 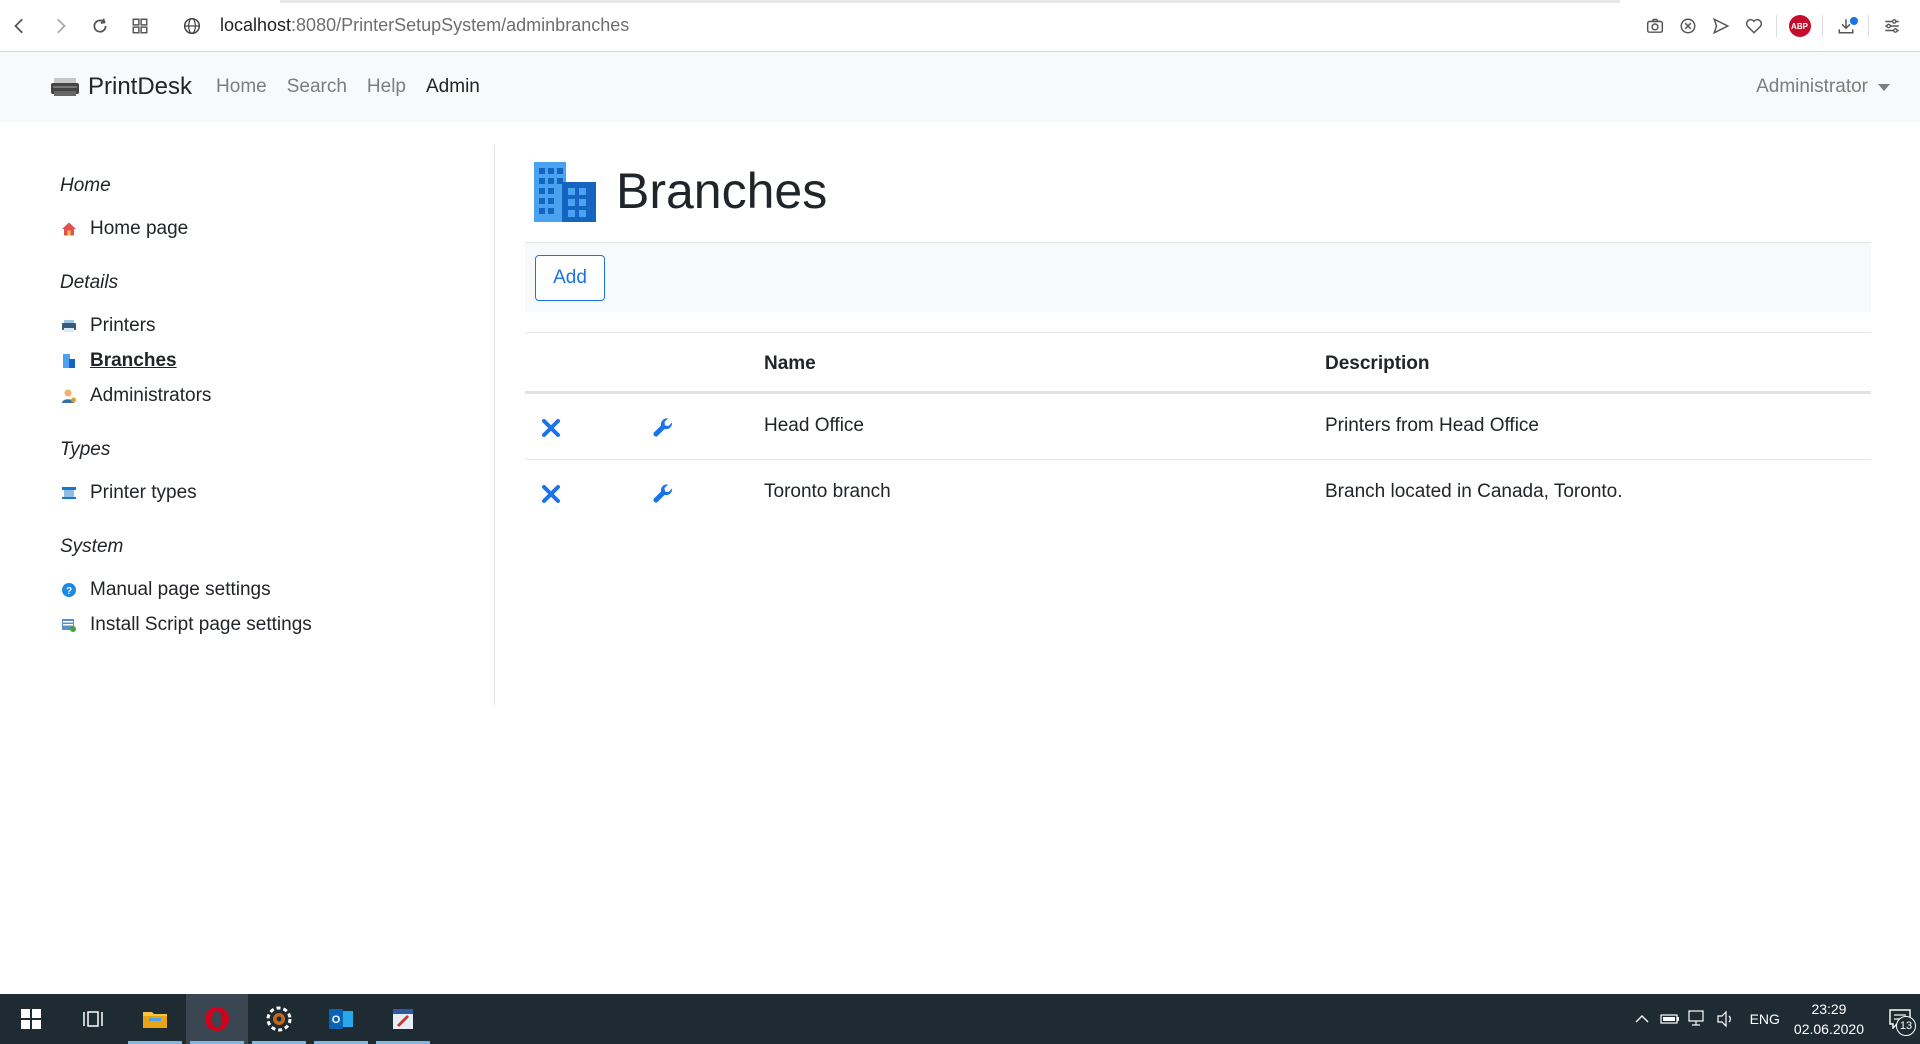 What do you see at coordinates (1829, 1019) in the screenshot?
I see `clock: 23:29 02.06.2020` at bounding box center [1829, 1019].